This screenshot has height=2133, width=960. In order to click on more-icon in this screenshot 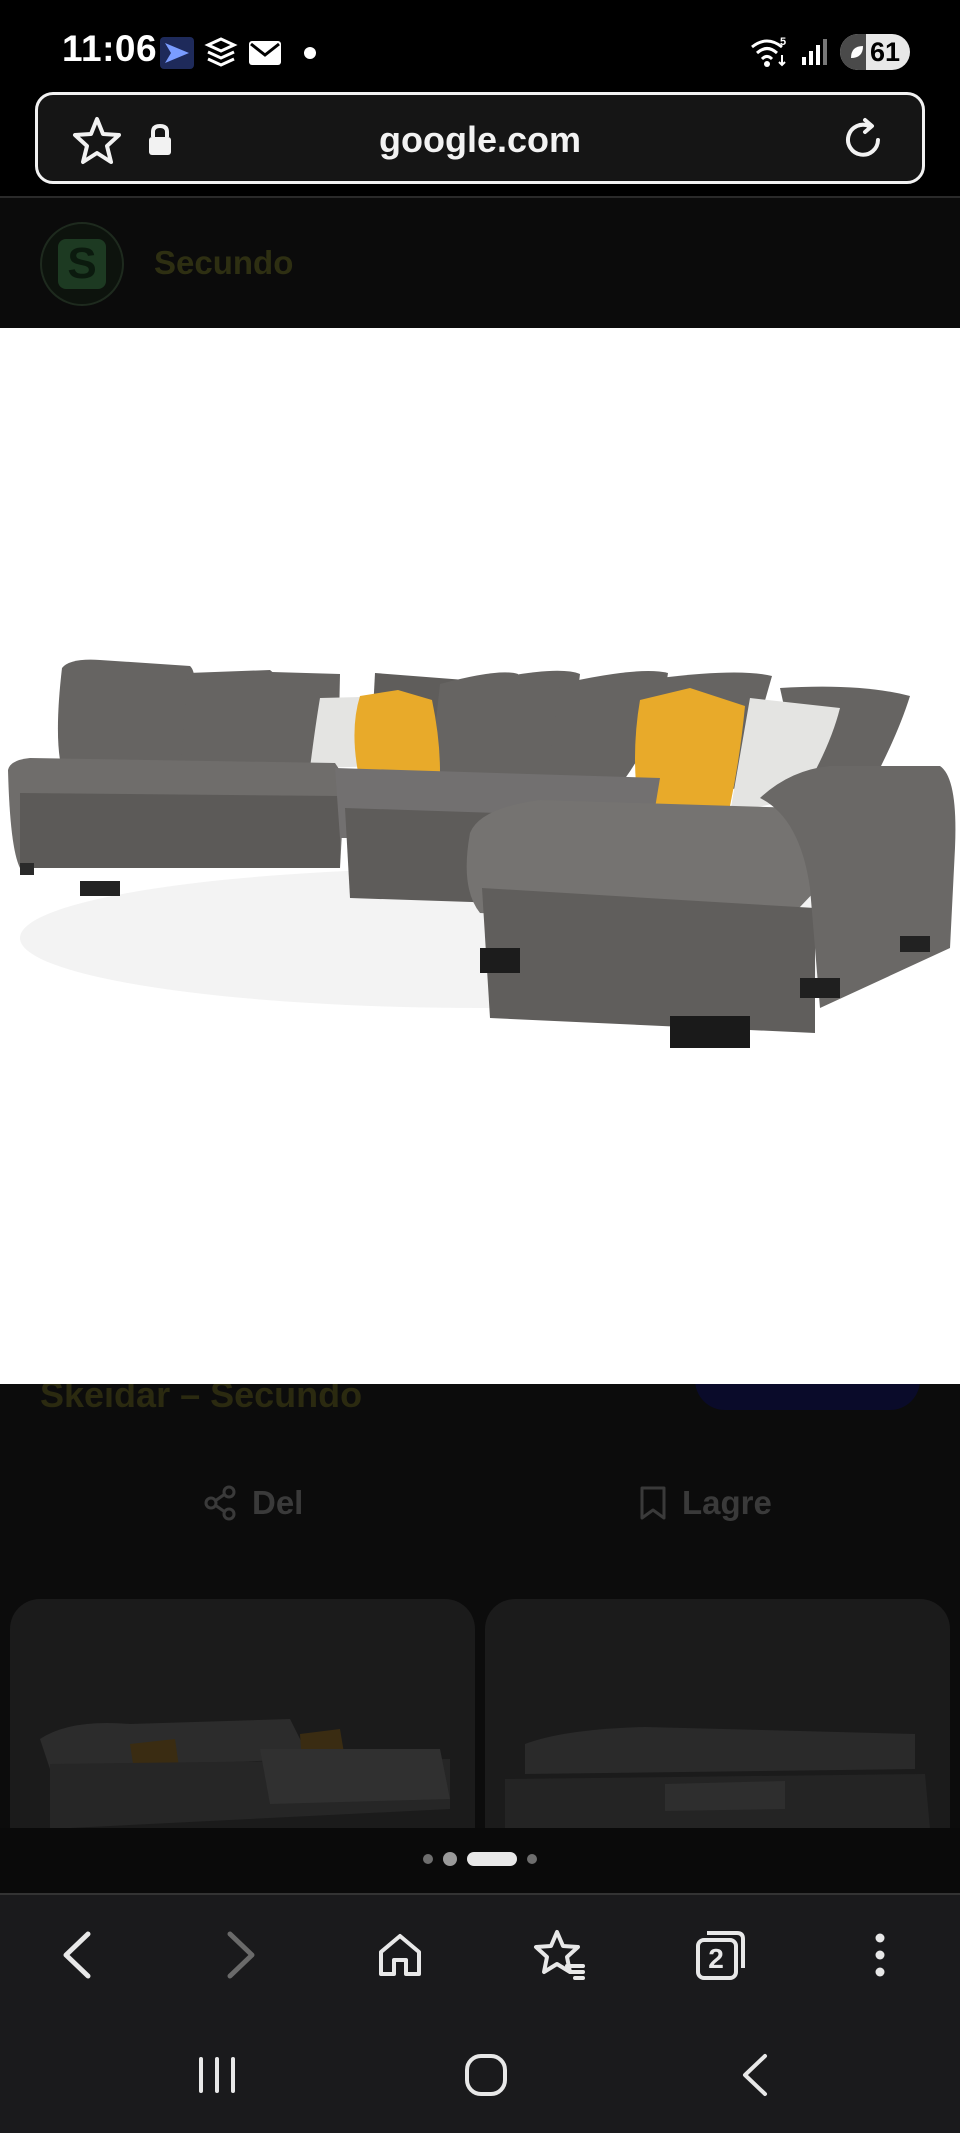, I will do `click(880, 1955)`.